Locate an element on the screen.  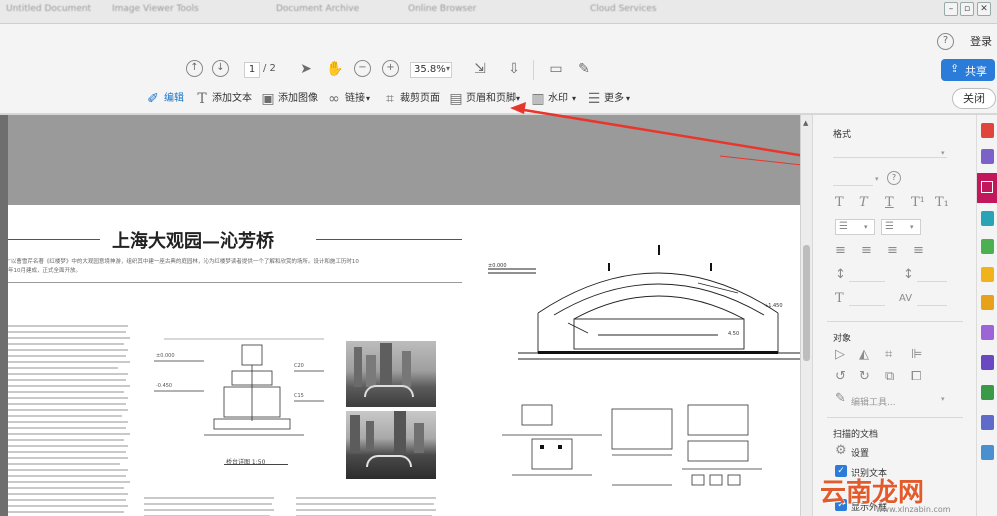
align-right-icon: ≡ is located at coordinates (892, 251).